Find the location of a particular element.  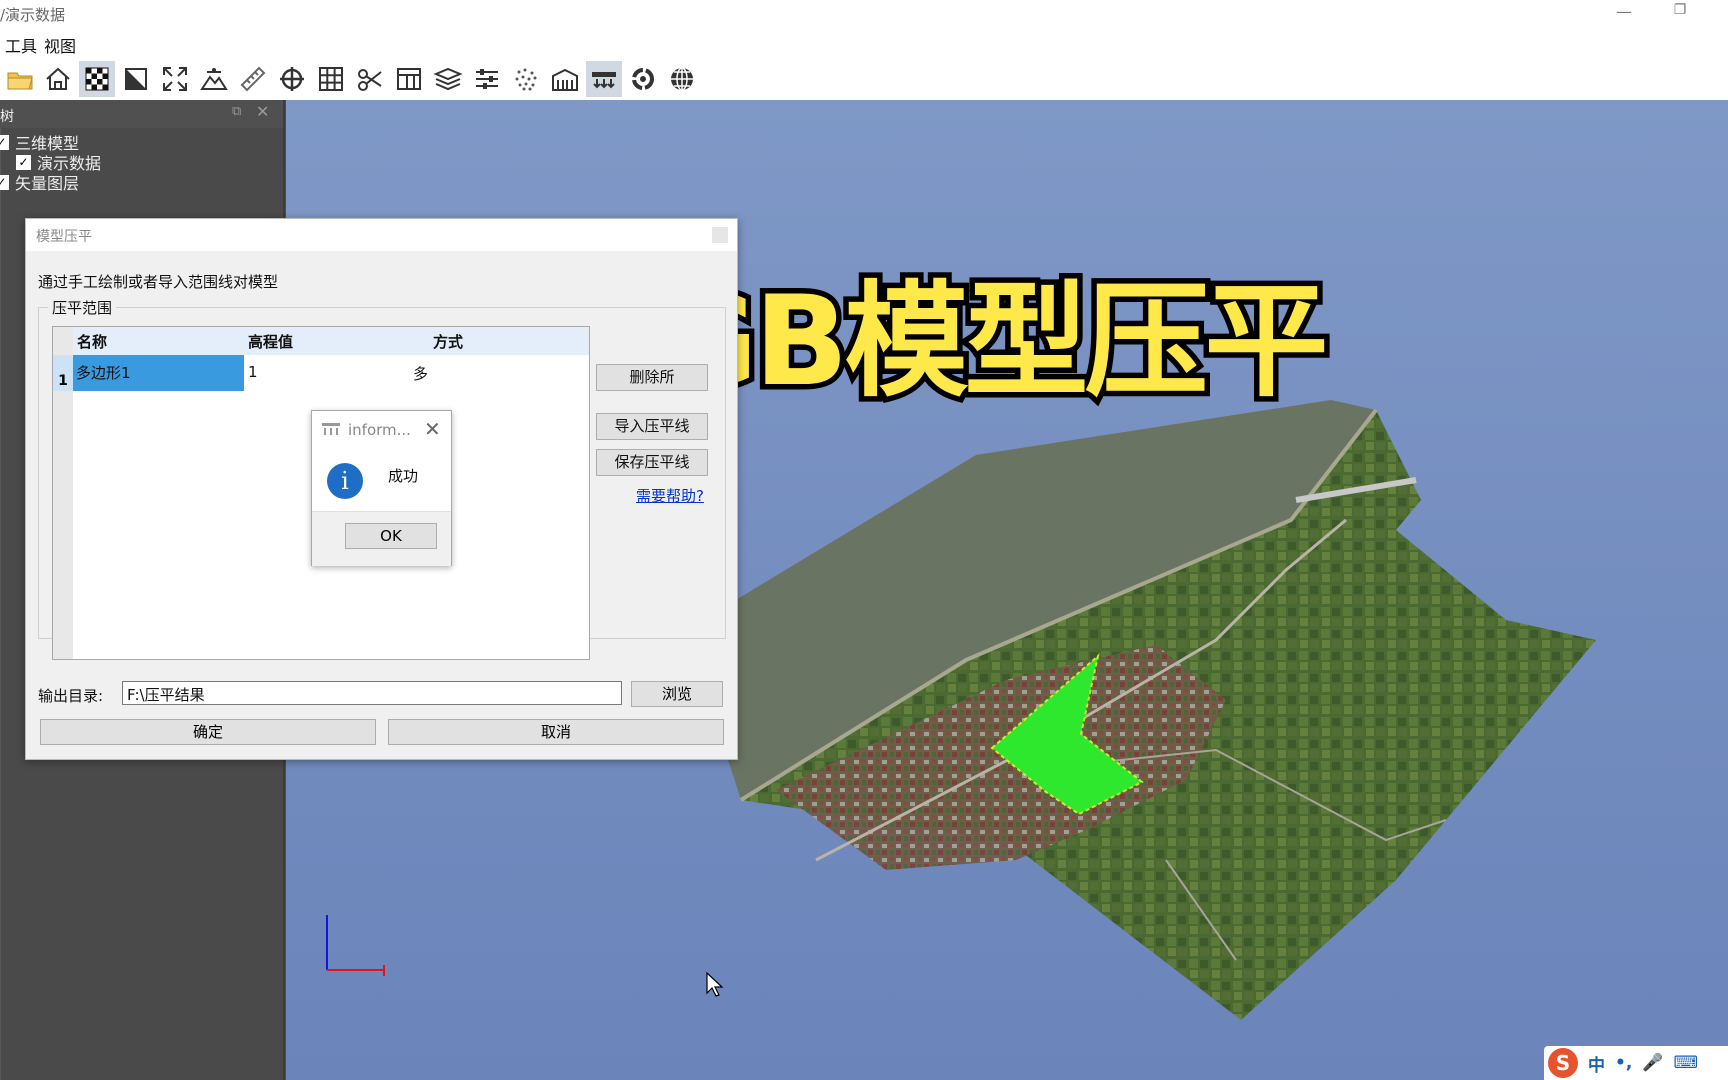

table-header: 名称 高程值 方式 is located at coordinates (331, 341).